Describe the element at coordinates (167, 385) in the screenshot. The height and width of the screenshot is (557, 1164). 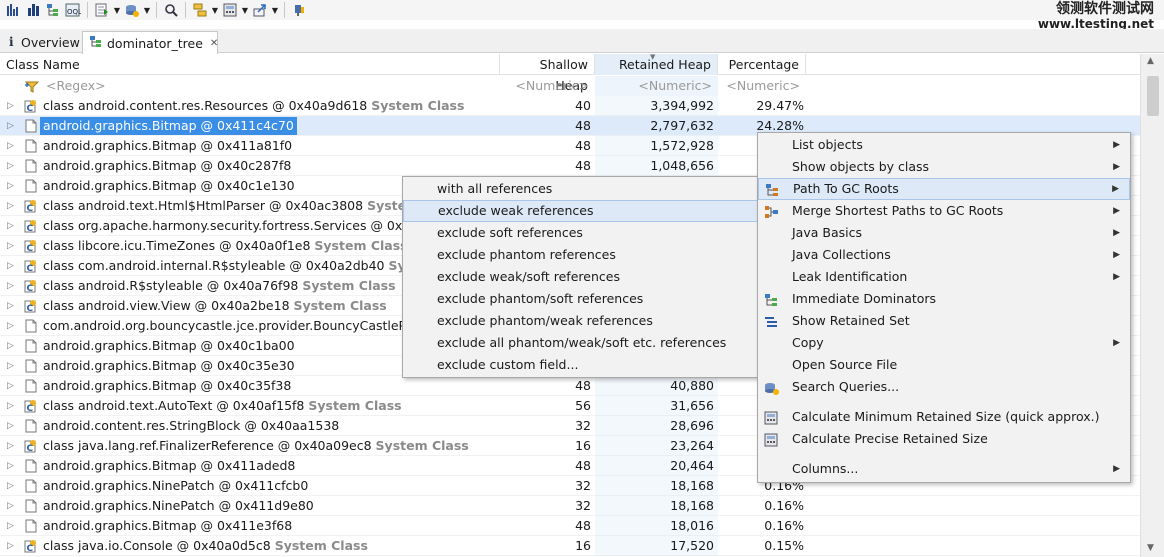
I see `object-name: android.graphics.Bitmap @ 0x40c35f38` at that location.